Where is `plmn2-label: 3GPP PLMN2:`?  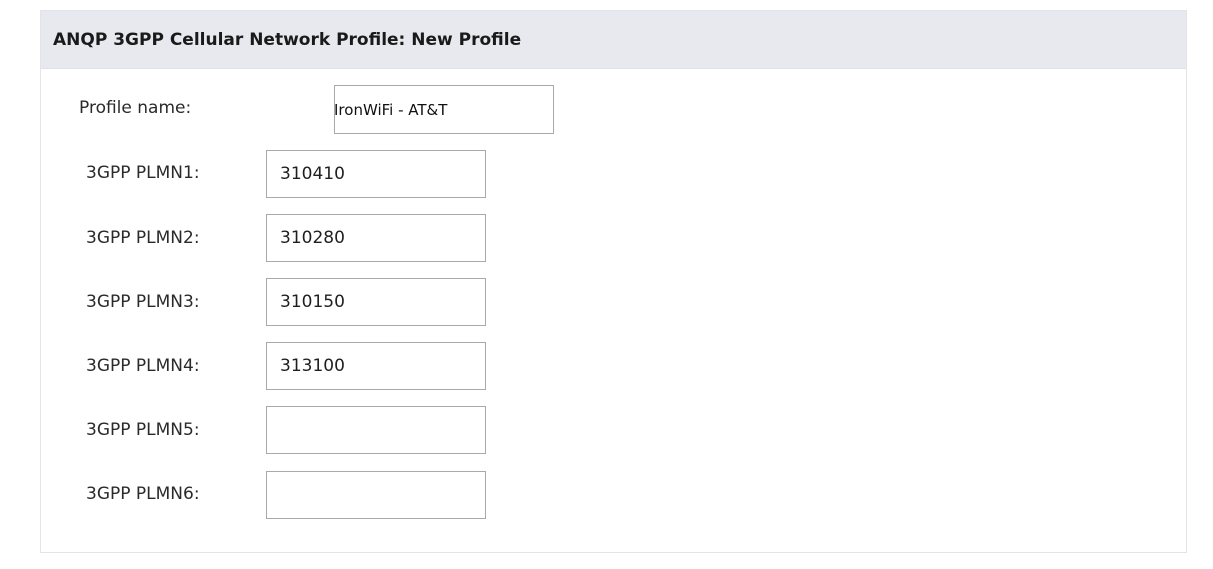 plmn2-label: 3GPP PLMN2: is located at coordinates (143, 238).